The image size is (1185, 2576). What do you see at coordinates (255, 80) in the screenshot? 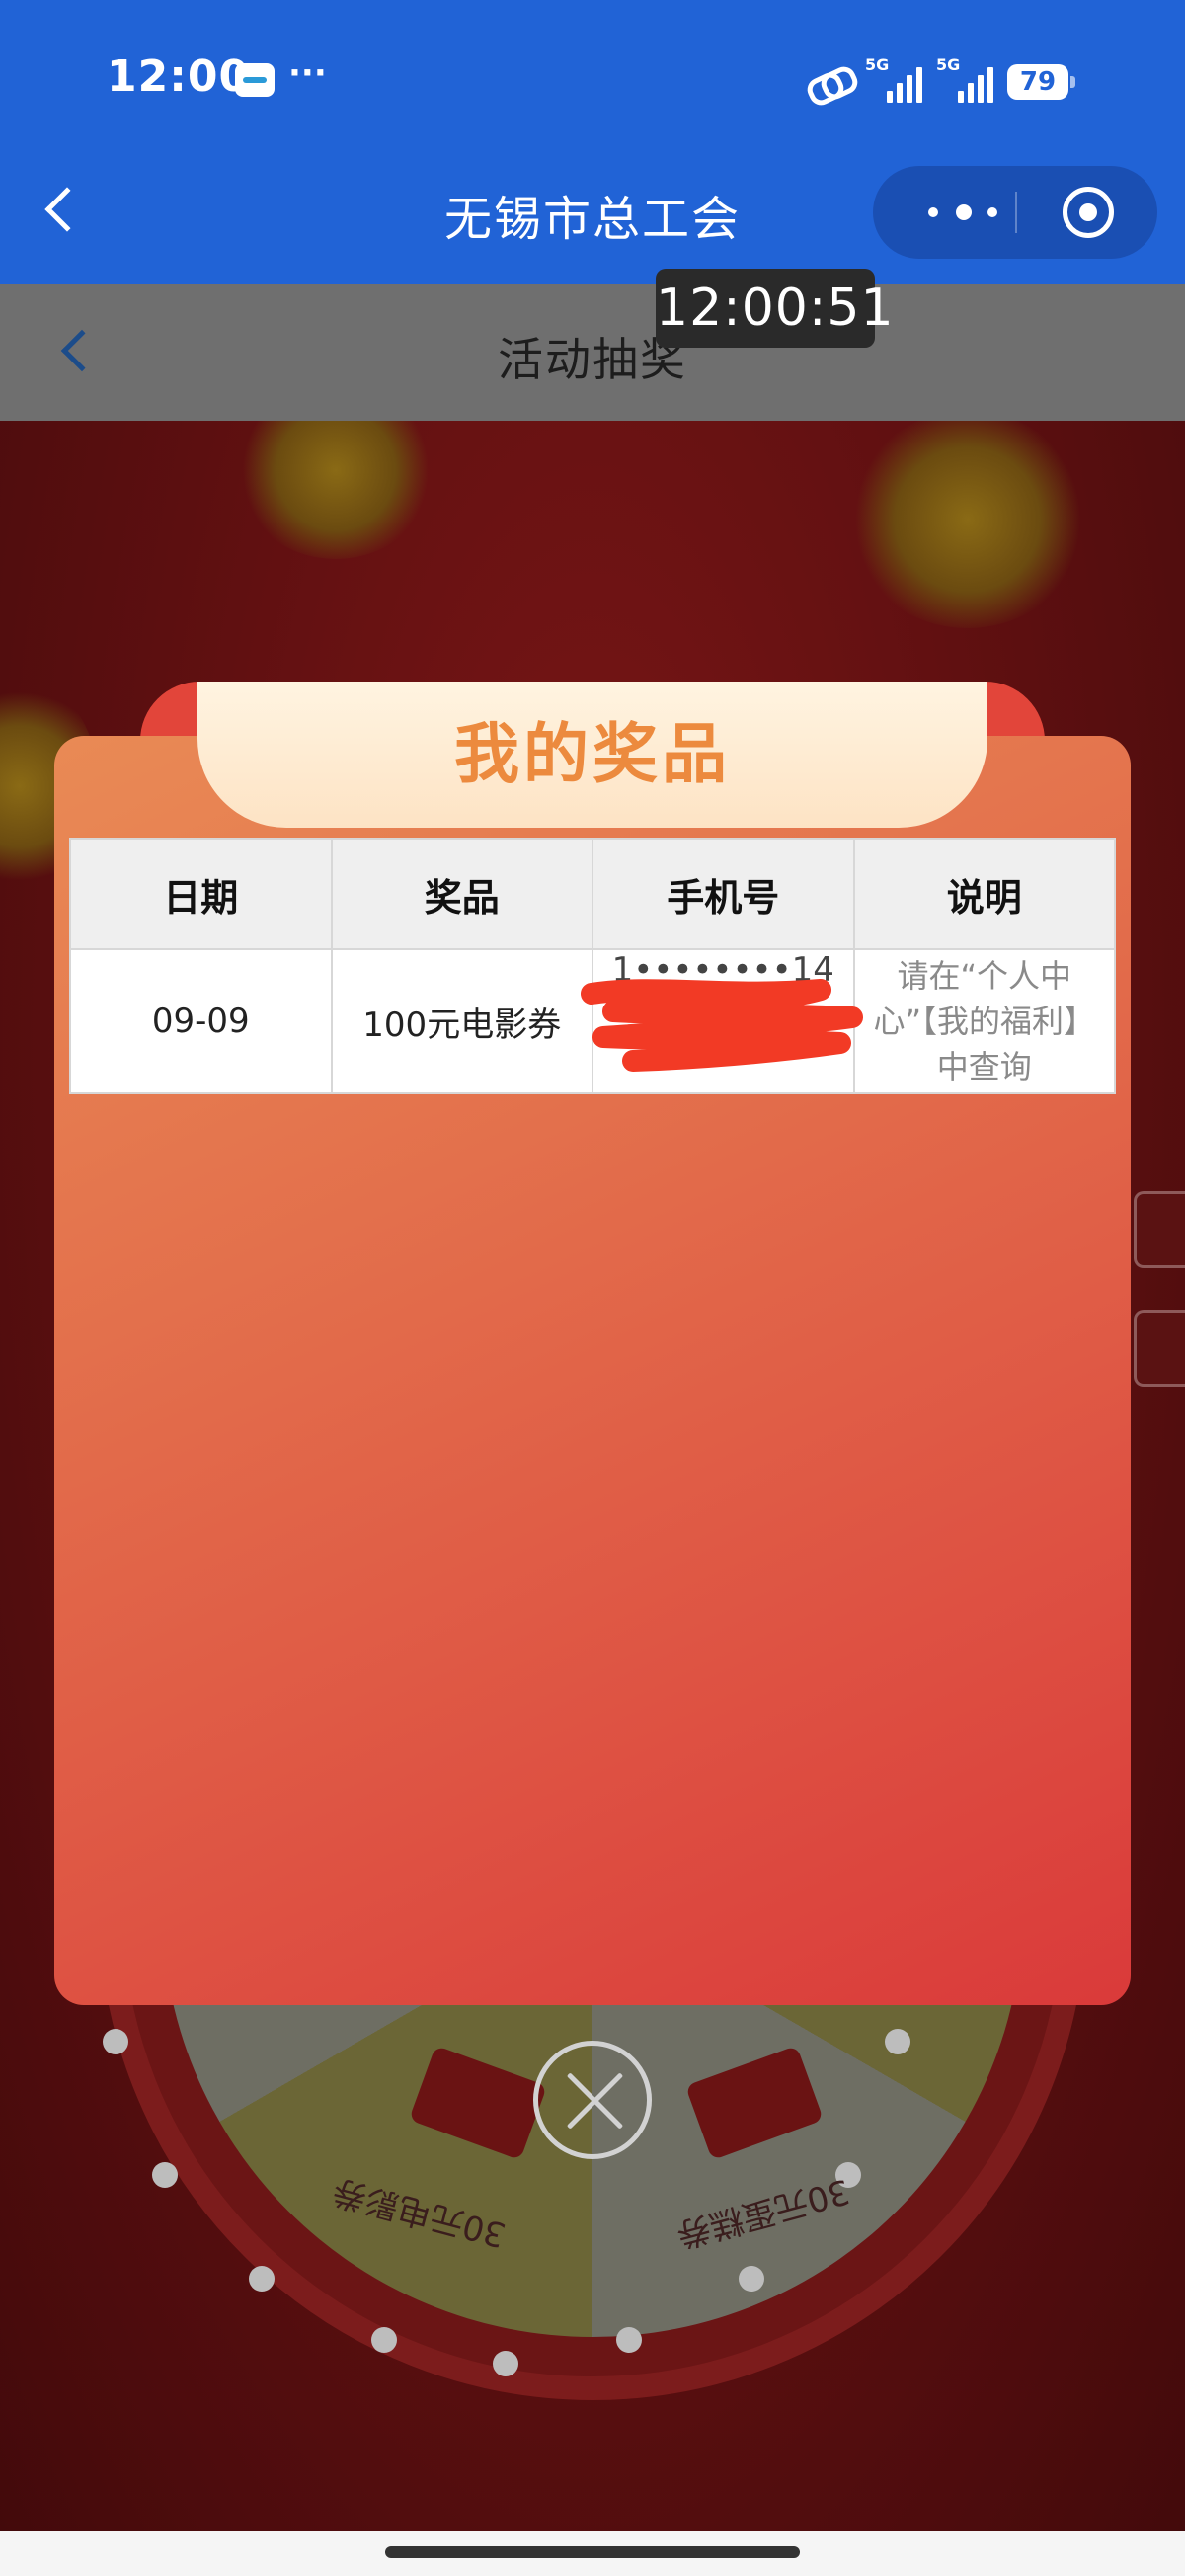
I see `notification-icon` at bounding box center [255, 80].